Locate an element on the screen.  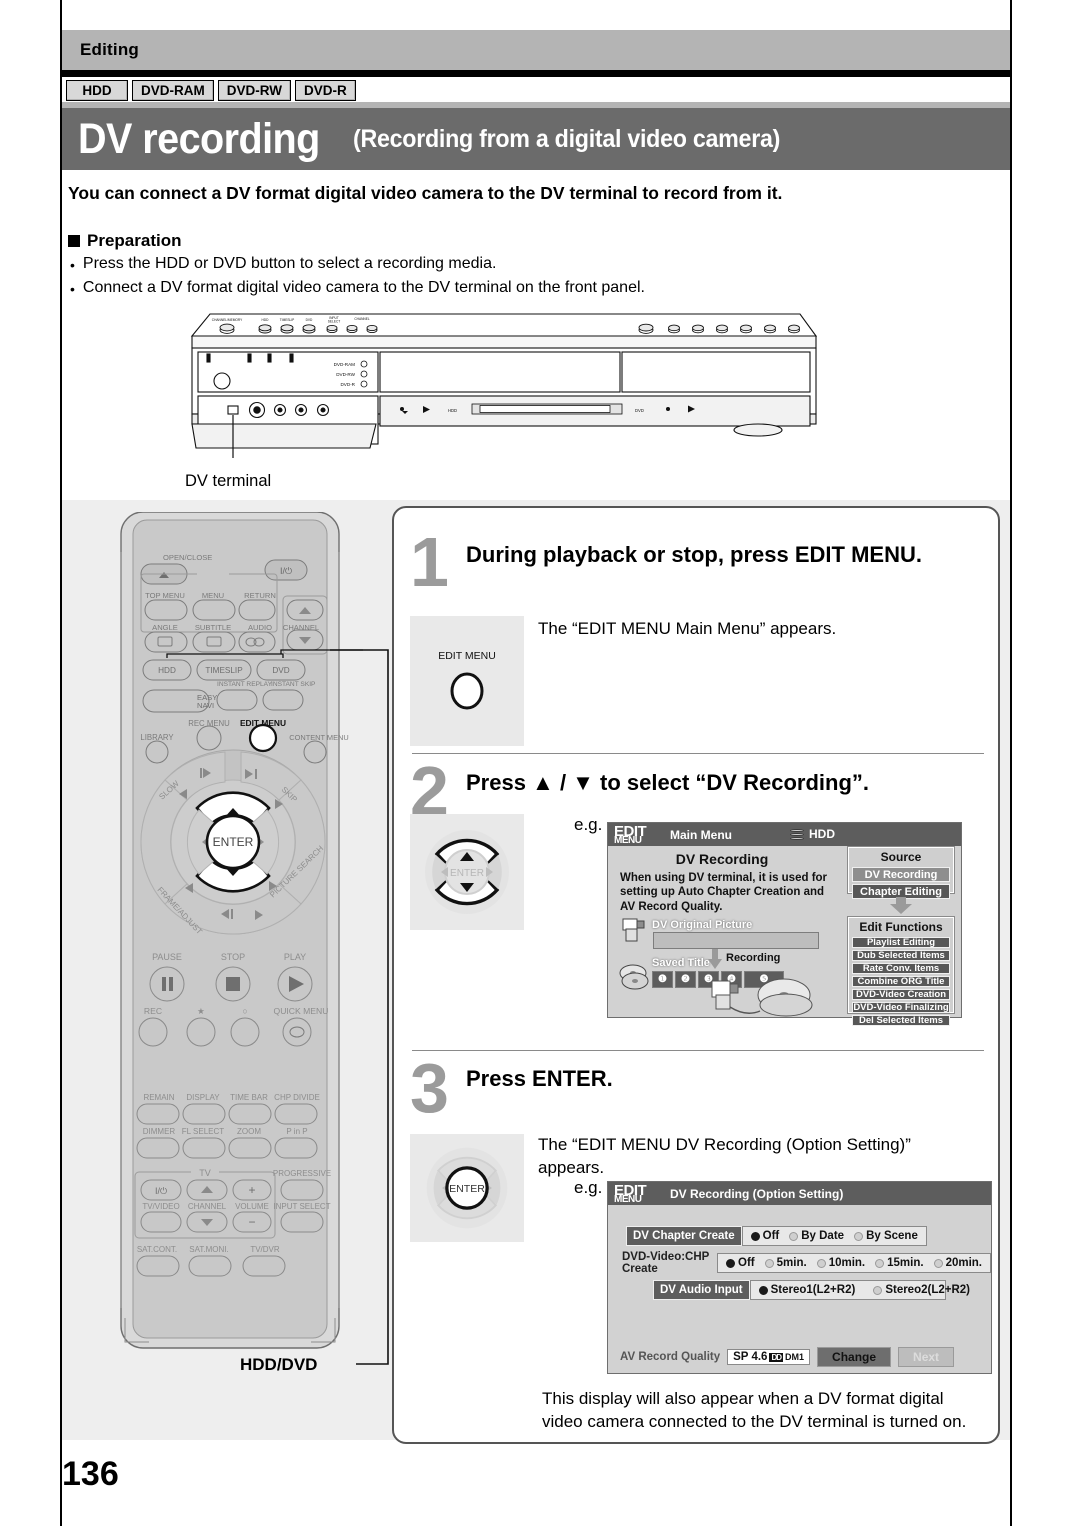
svg-text: VOLUME is located at coordinates (252, 1206).